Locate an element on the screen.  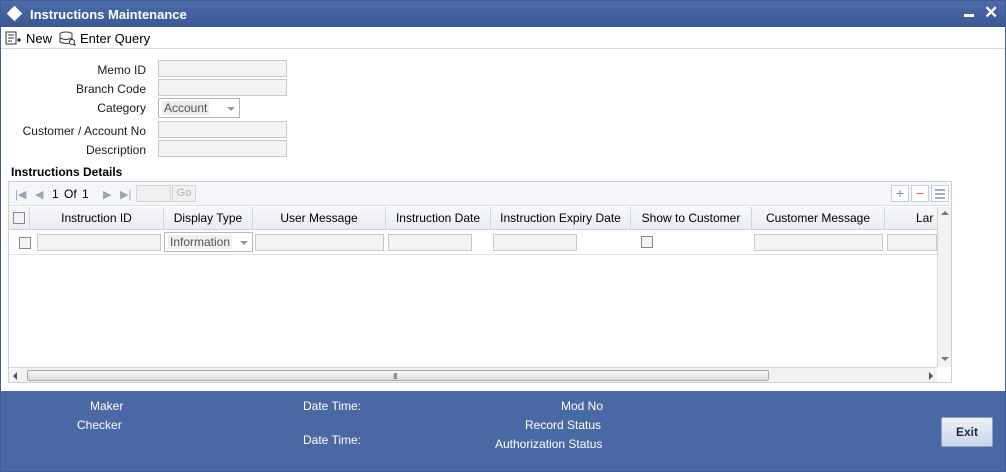
page-total: 1 is located at coordinates (85, 194).